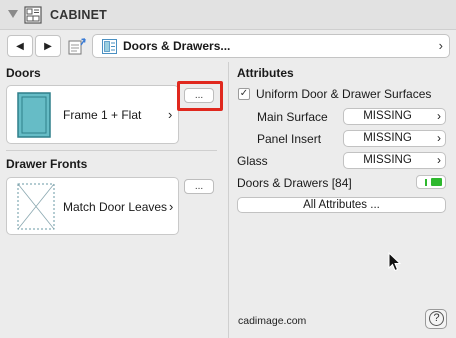 The width and height of the screenshot is (456, 338). I want to click on doors-drawers-toggle, so click(431, 182).